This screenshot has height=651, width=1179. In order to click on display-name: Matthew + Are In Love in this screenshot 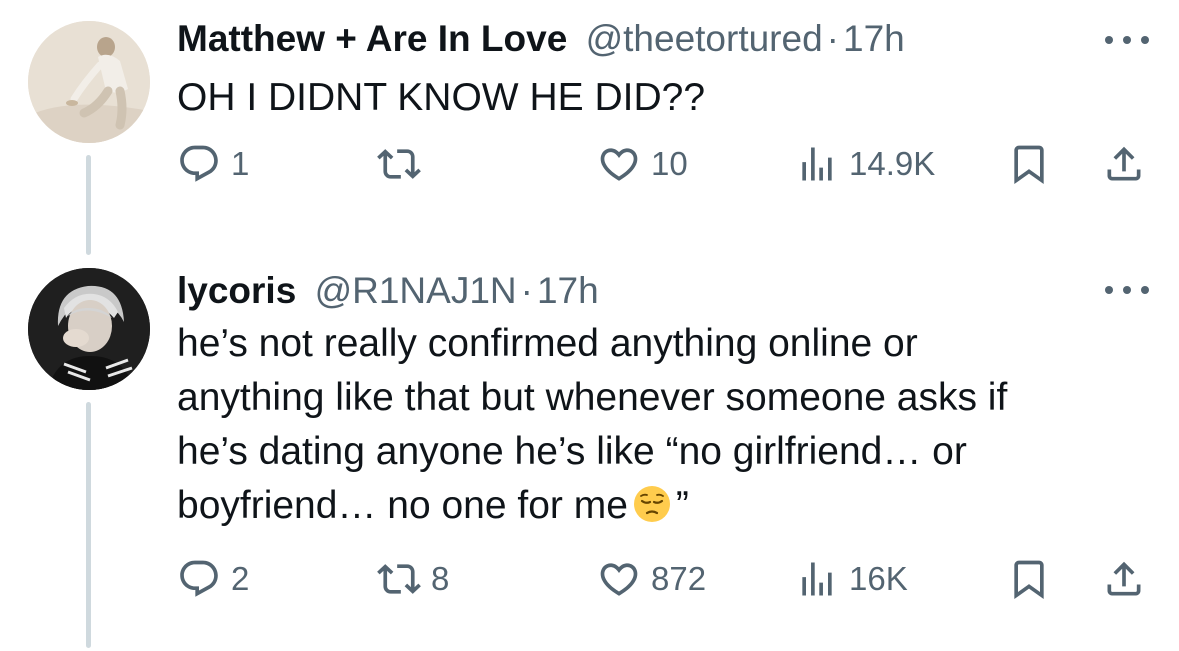, I will do `click(372, 38)`.